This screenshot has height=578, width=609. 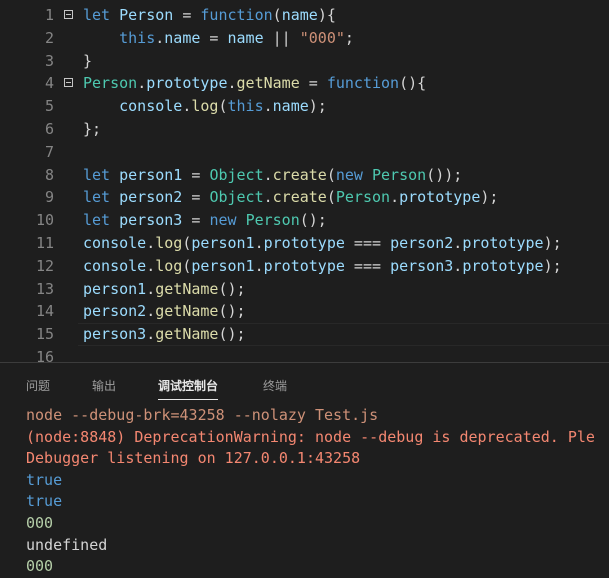 What do you see at coordinates (245, 106) in the screenshot?
I see `code-token: this` at bounding box center [245, 106].